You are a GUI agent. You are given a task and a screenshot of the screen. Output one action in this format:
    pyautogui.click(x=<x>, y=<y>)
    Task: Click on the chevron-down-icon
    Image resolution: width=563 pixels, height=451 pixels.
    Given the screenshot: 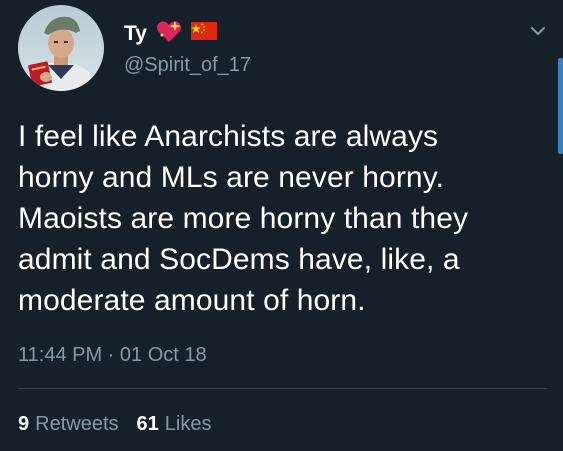 What is the action you would take?
    pyautogui.click(x=538, y=31)
    